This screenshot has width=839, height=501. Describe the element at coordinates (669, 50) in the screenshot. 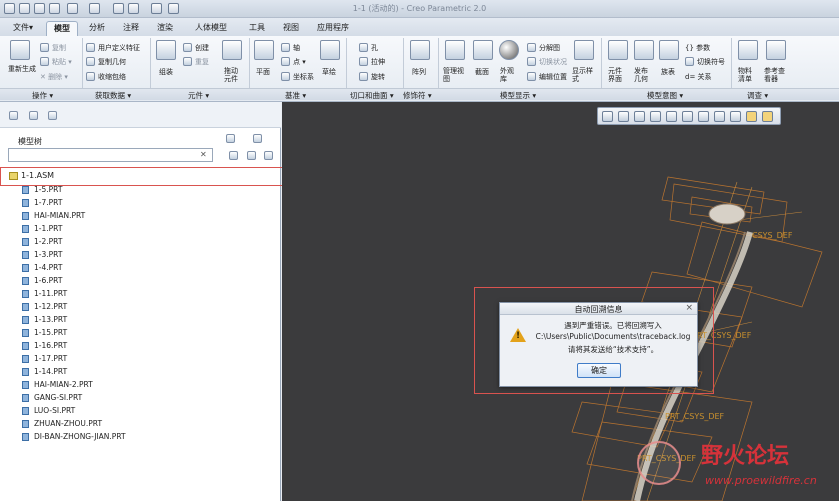

I see `family-table-icon` at that location.